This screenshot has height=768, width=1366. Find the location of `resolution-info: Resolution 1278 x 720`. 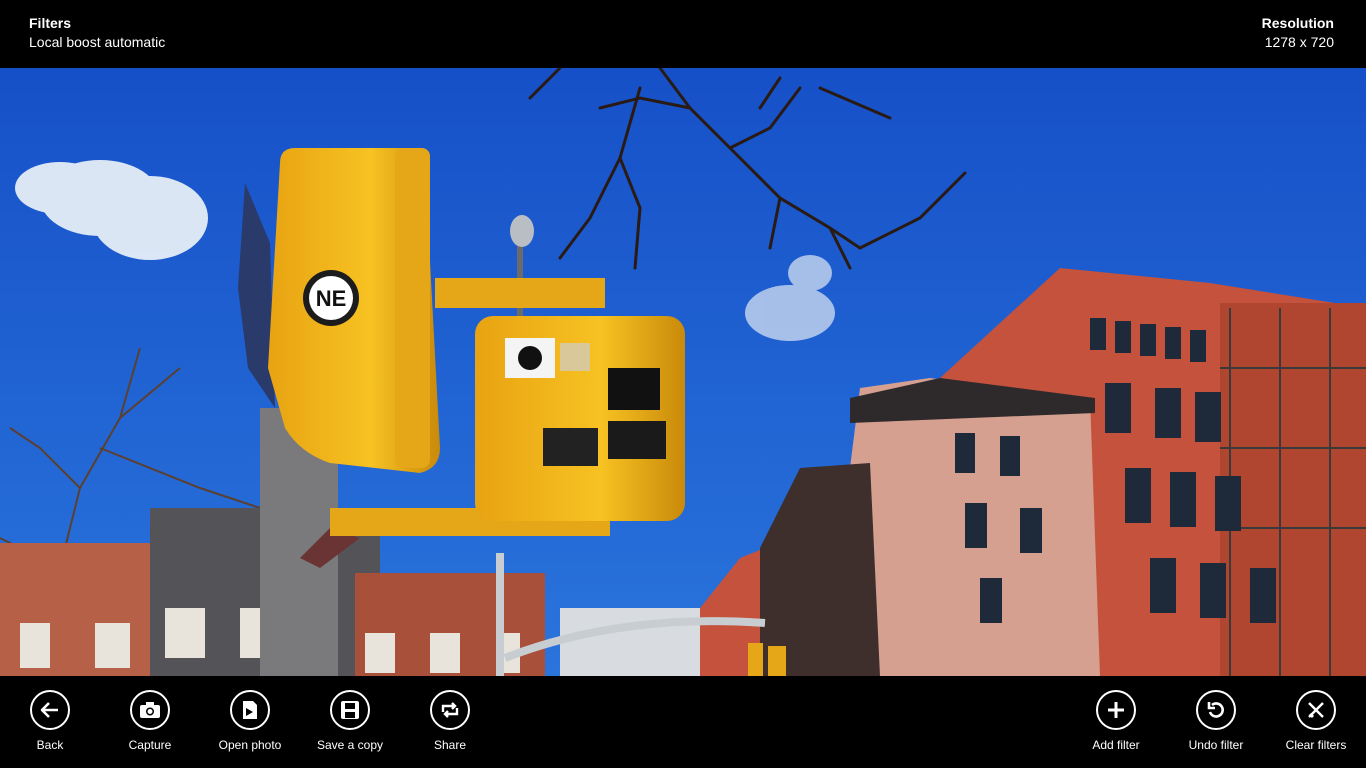

resolution-info: Resolution 1278 x 720 is located at coordinates (1298, 33).